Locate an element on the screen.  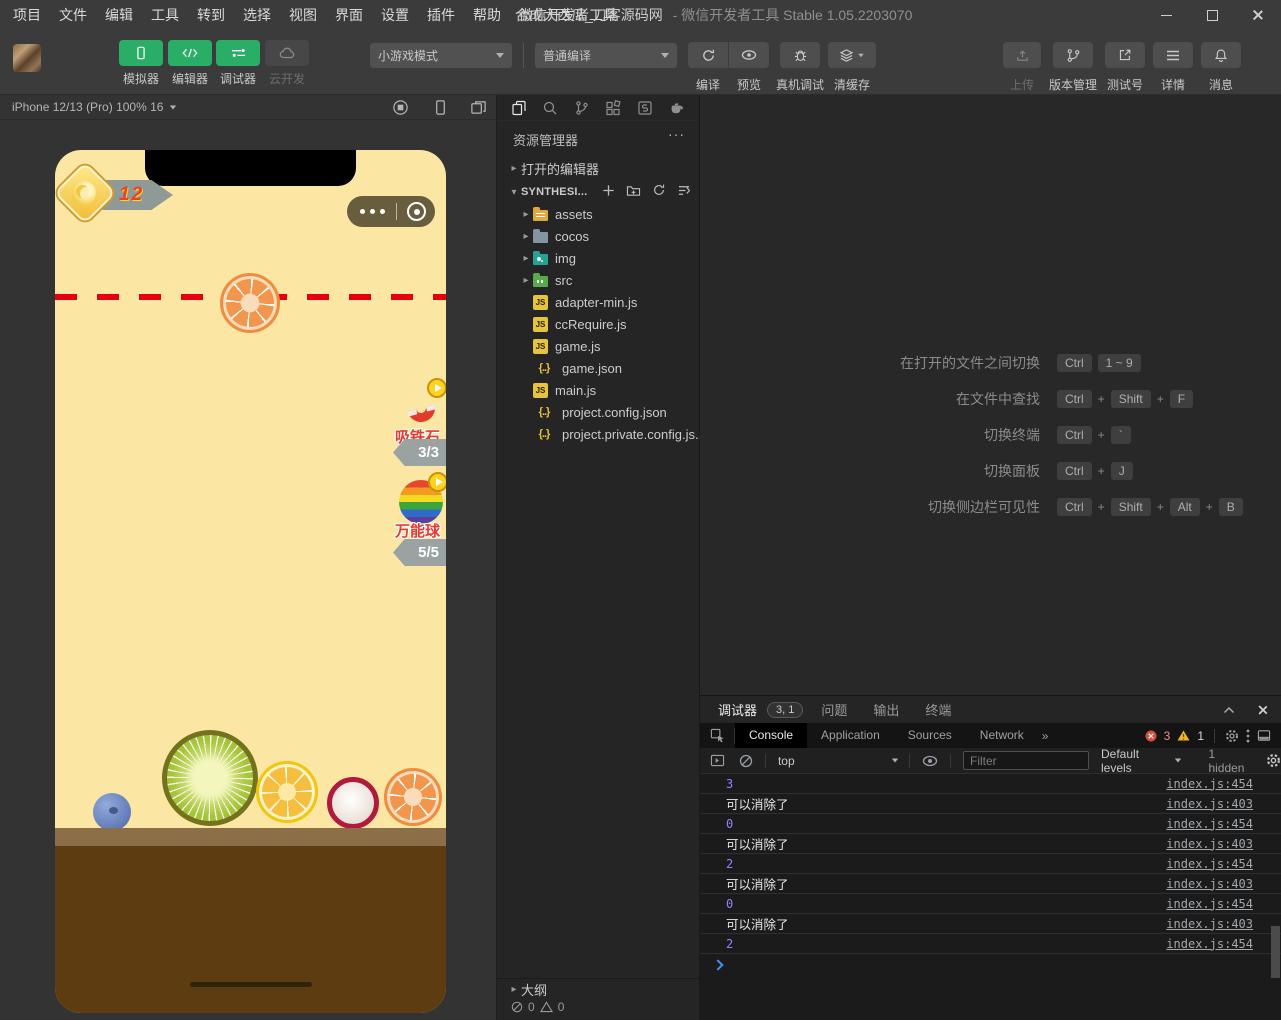
clear-console-icon is located at coordinates (746, 761).